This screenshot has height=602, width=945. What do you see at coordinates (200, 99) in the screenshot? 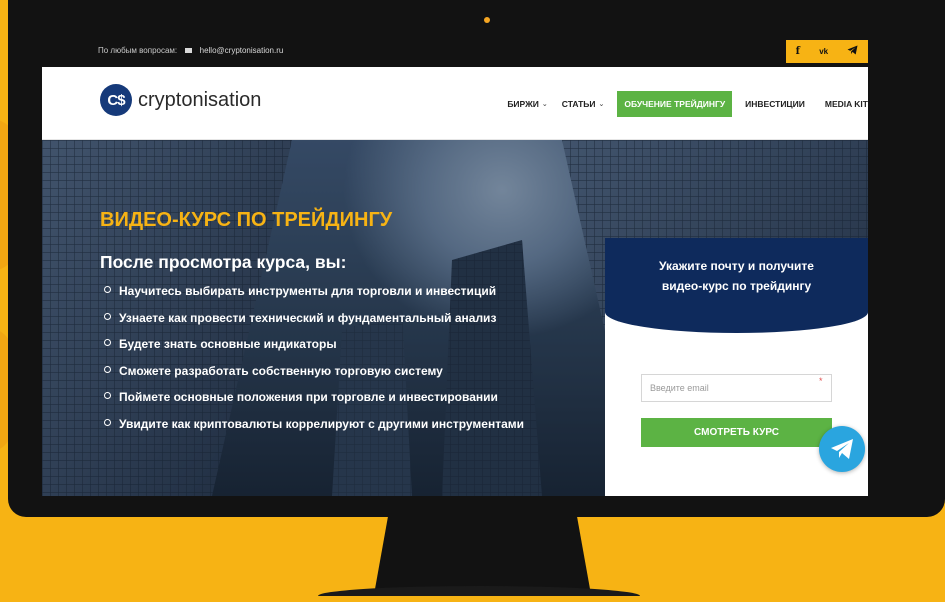
I see `logo-text: cryptonisation` at bounding box center [200, 99].